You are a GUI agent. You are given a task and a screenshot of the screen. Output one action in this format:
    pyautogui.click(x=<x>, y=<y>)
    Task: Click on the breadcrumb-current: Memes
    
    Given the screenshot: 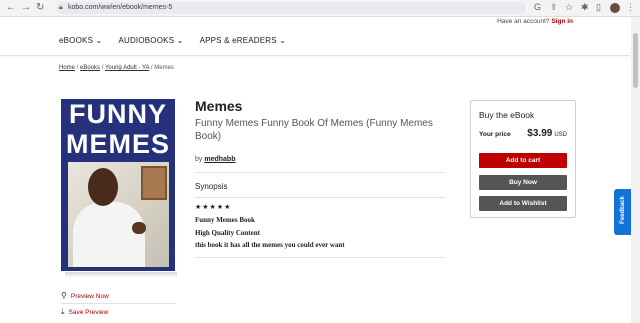 What is the action you would take?
    pyautogui.click(x=164, y=68)
    